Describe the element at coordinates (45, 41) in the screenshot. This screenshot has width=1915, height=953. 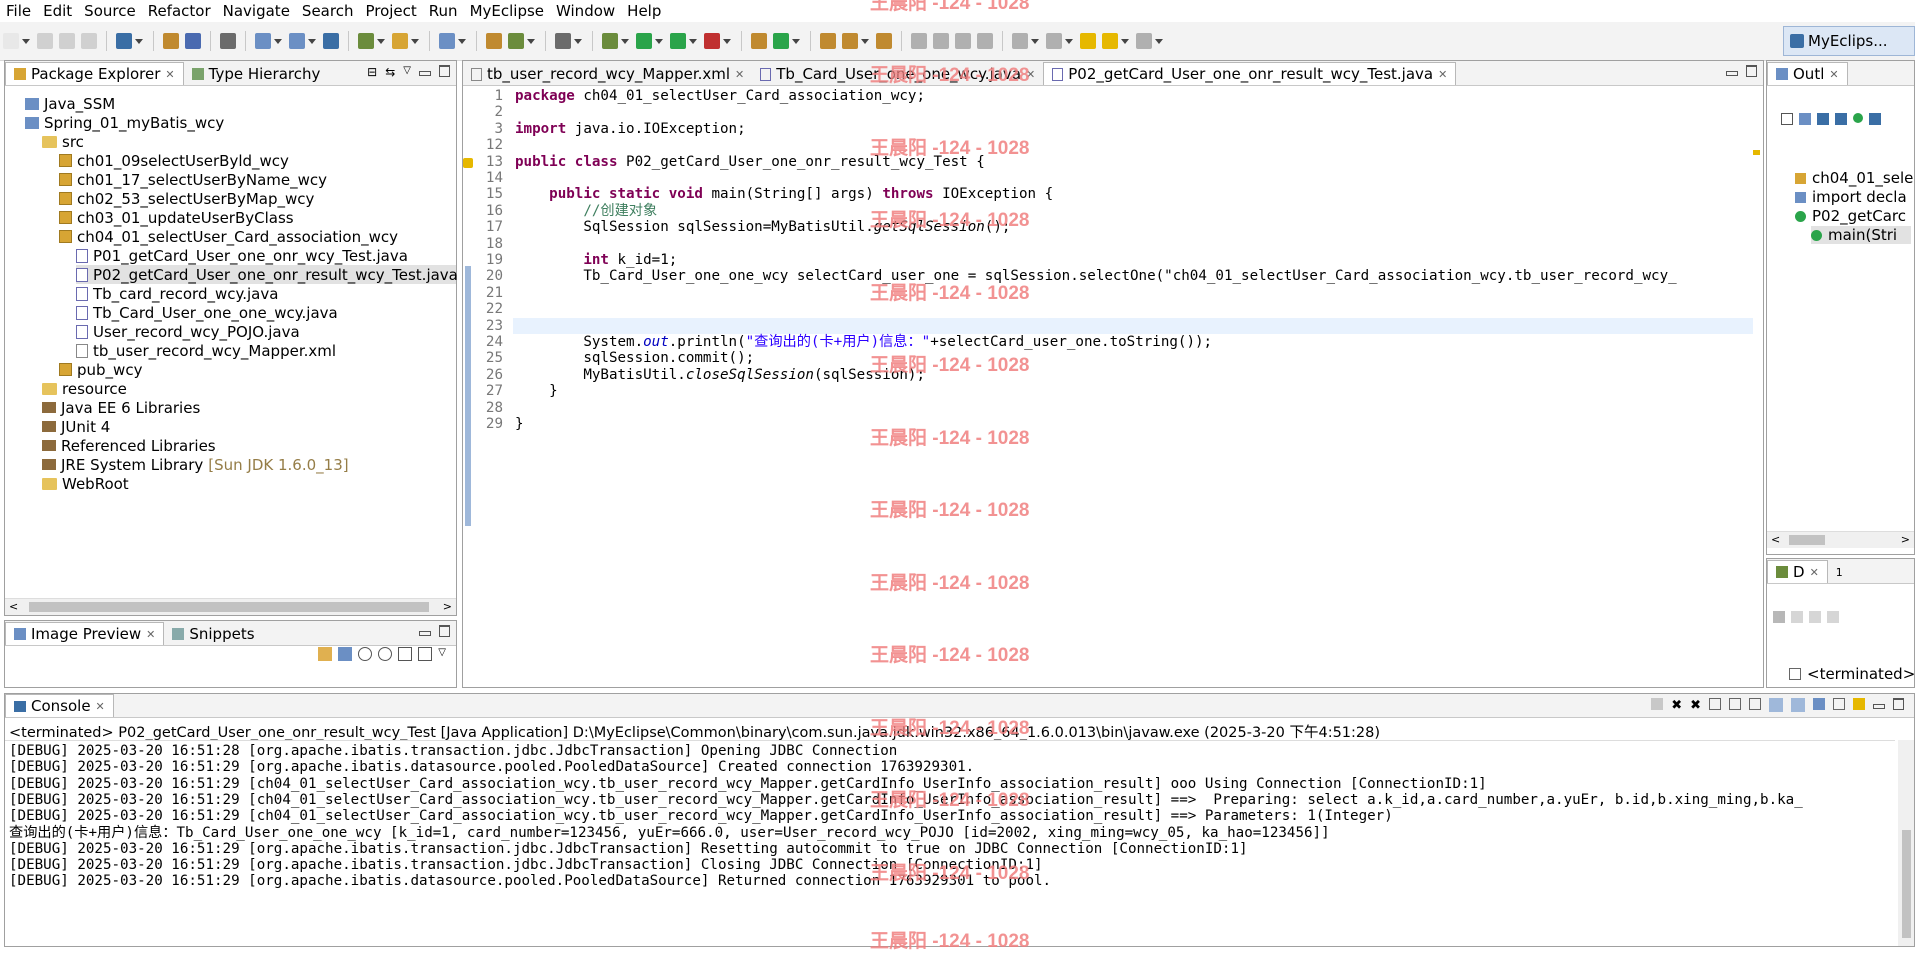
I see `save-icon` at that location.